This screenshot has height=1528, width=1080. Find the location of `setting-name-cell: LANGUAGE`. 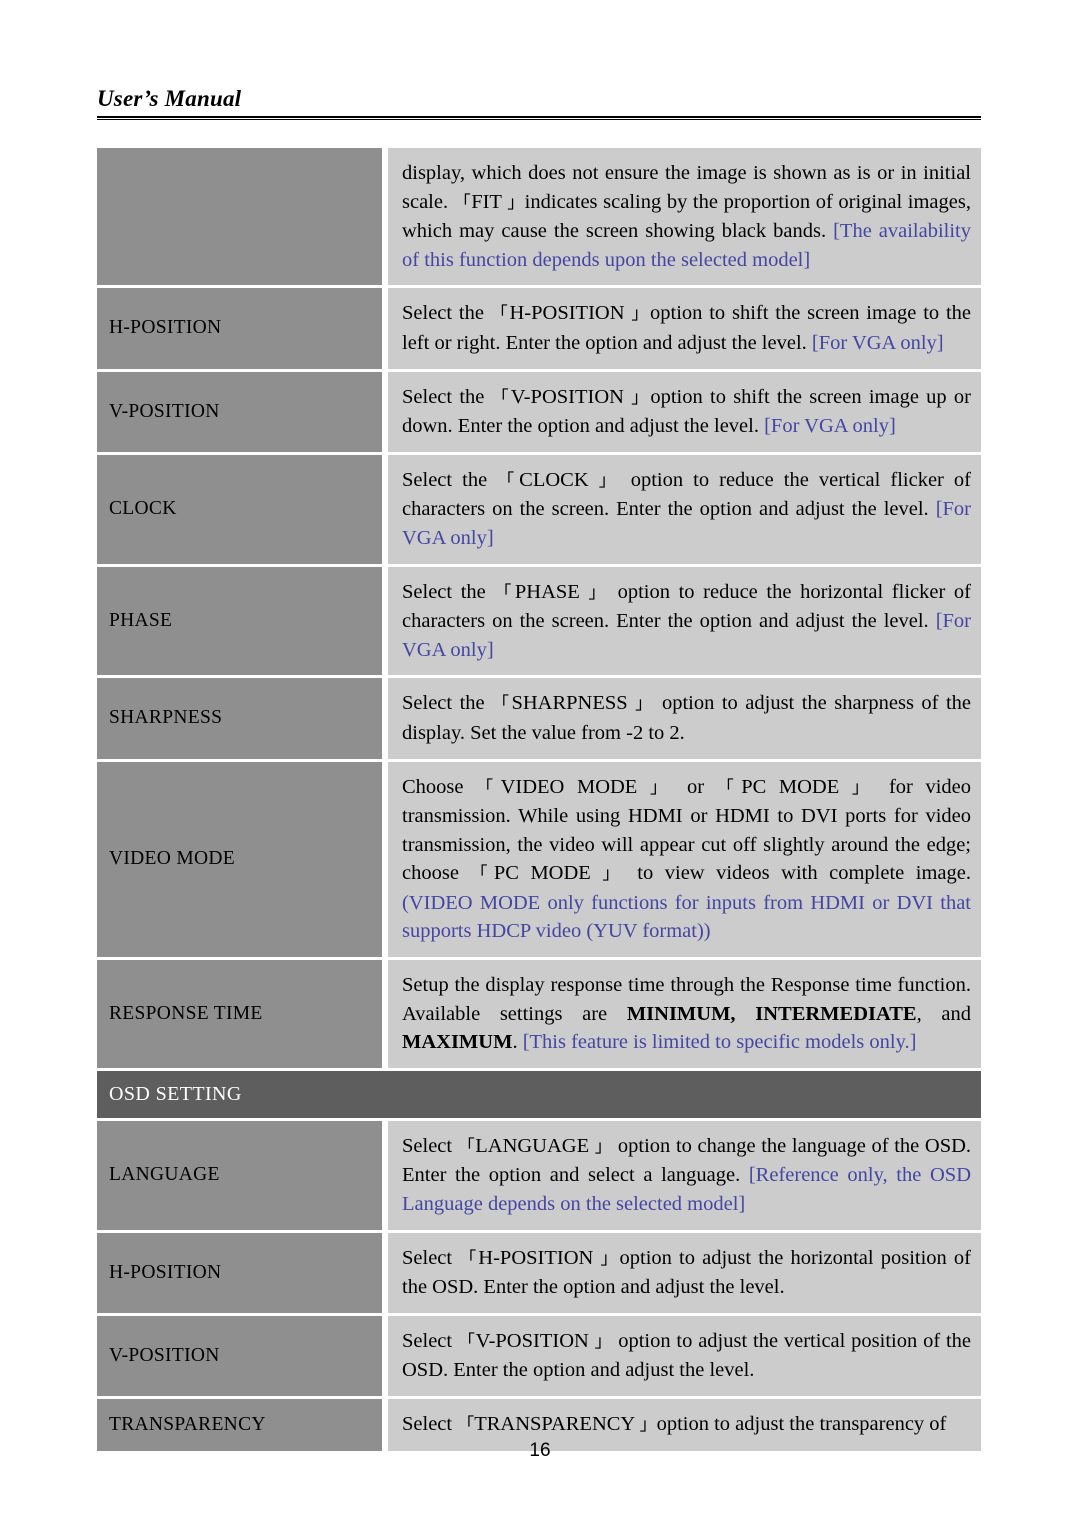

setting-name-cell: LANGUAGE is located at coordinates (239, 1175).